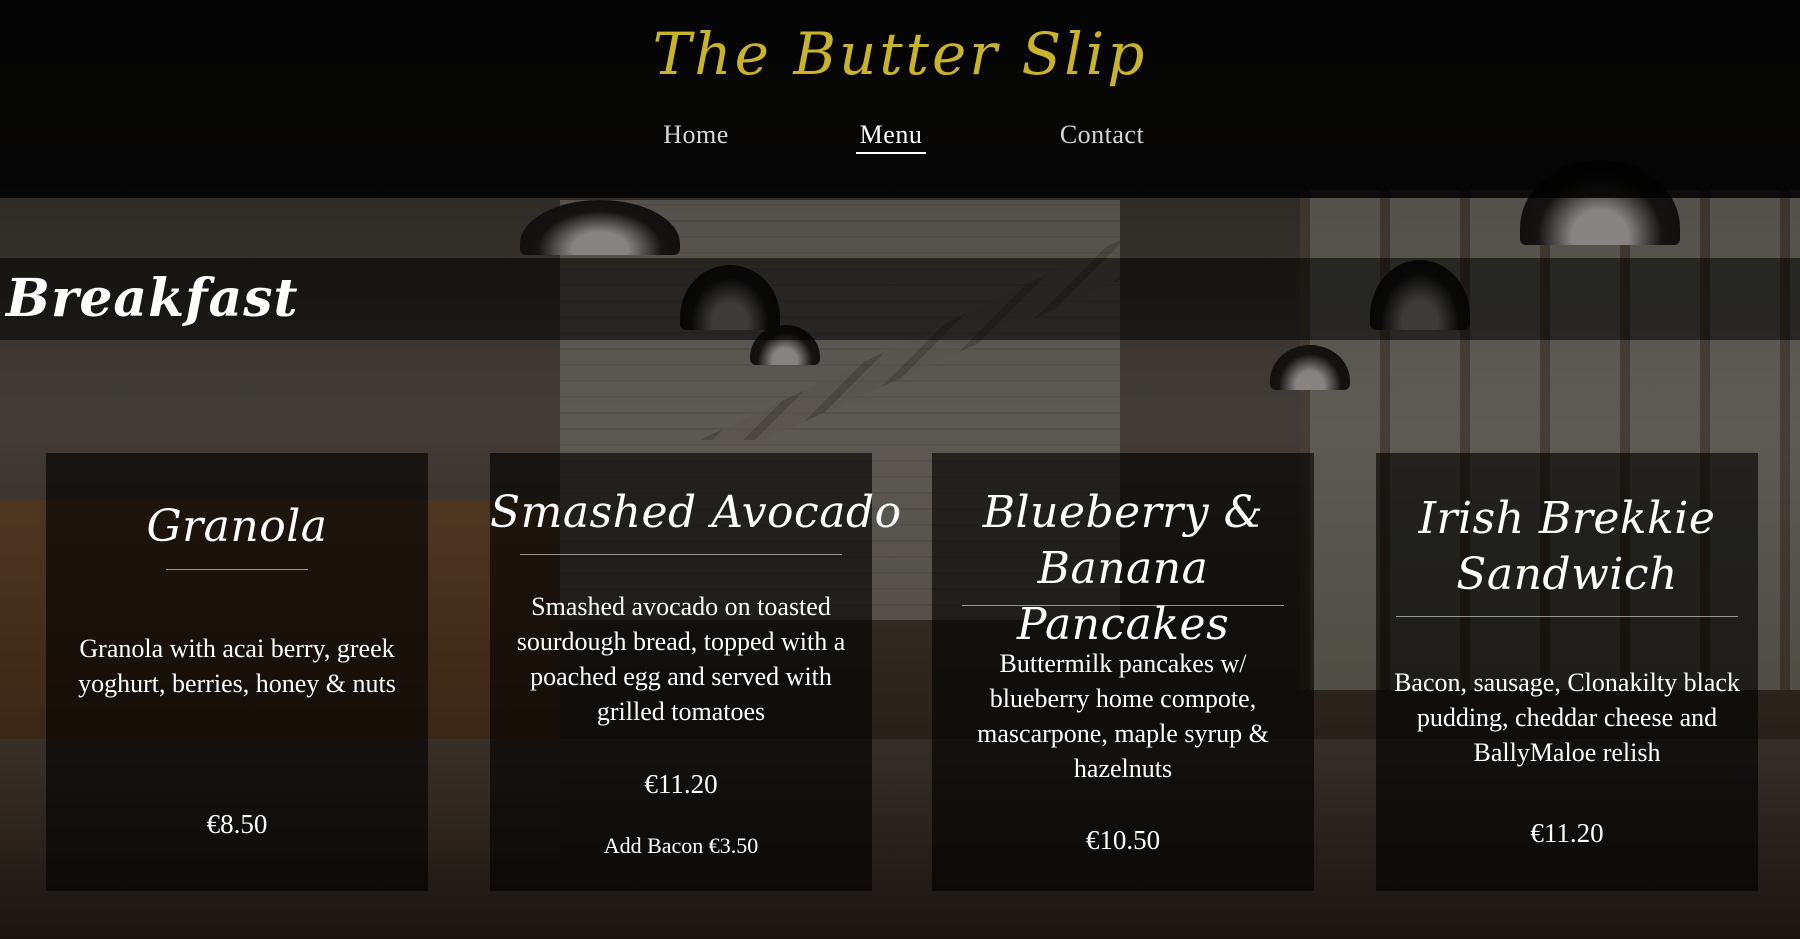  I want to click on item-name: Granola, so click(237, 526).